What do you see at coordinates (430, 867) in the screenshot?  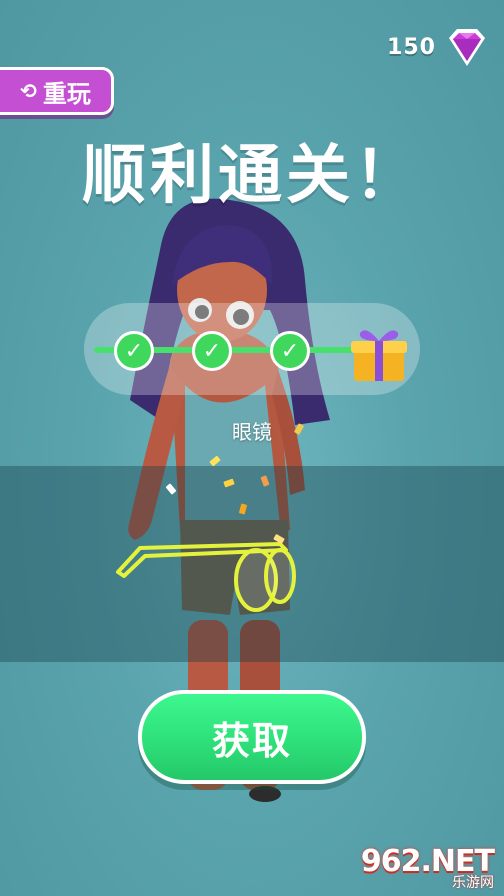 I see `watermark-logo: 962.NET 乐游网` at bounding box center [430, 867].